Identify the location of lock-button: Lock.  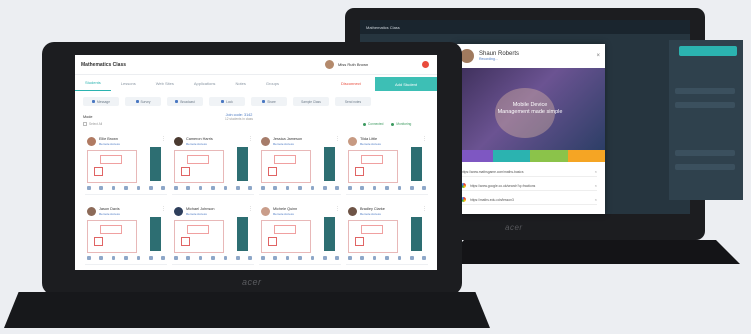
(227, 101).